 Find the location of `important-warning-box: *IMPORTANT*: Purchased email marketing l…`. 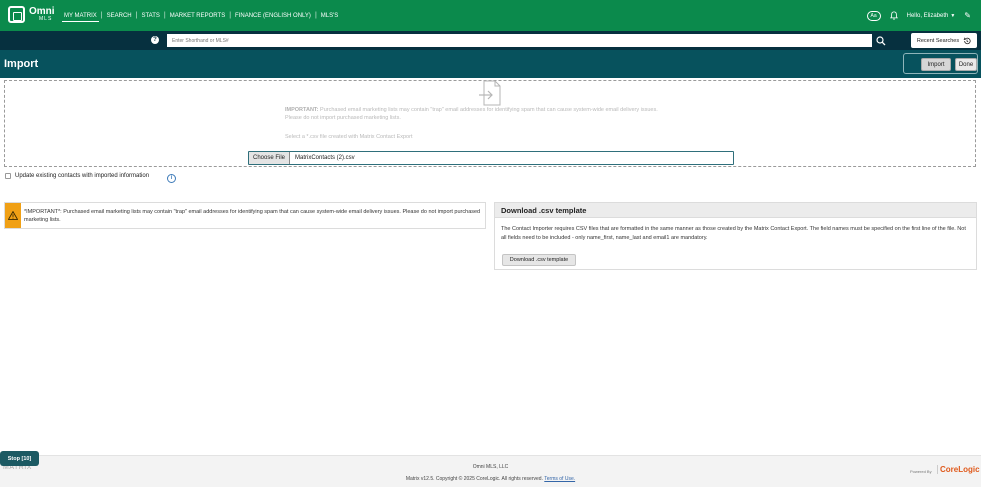

important-warning-box: *IMPORTANT*: Purchased email marketing l… is located at coordinates (245, 215).